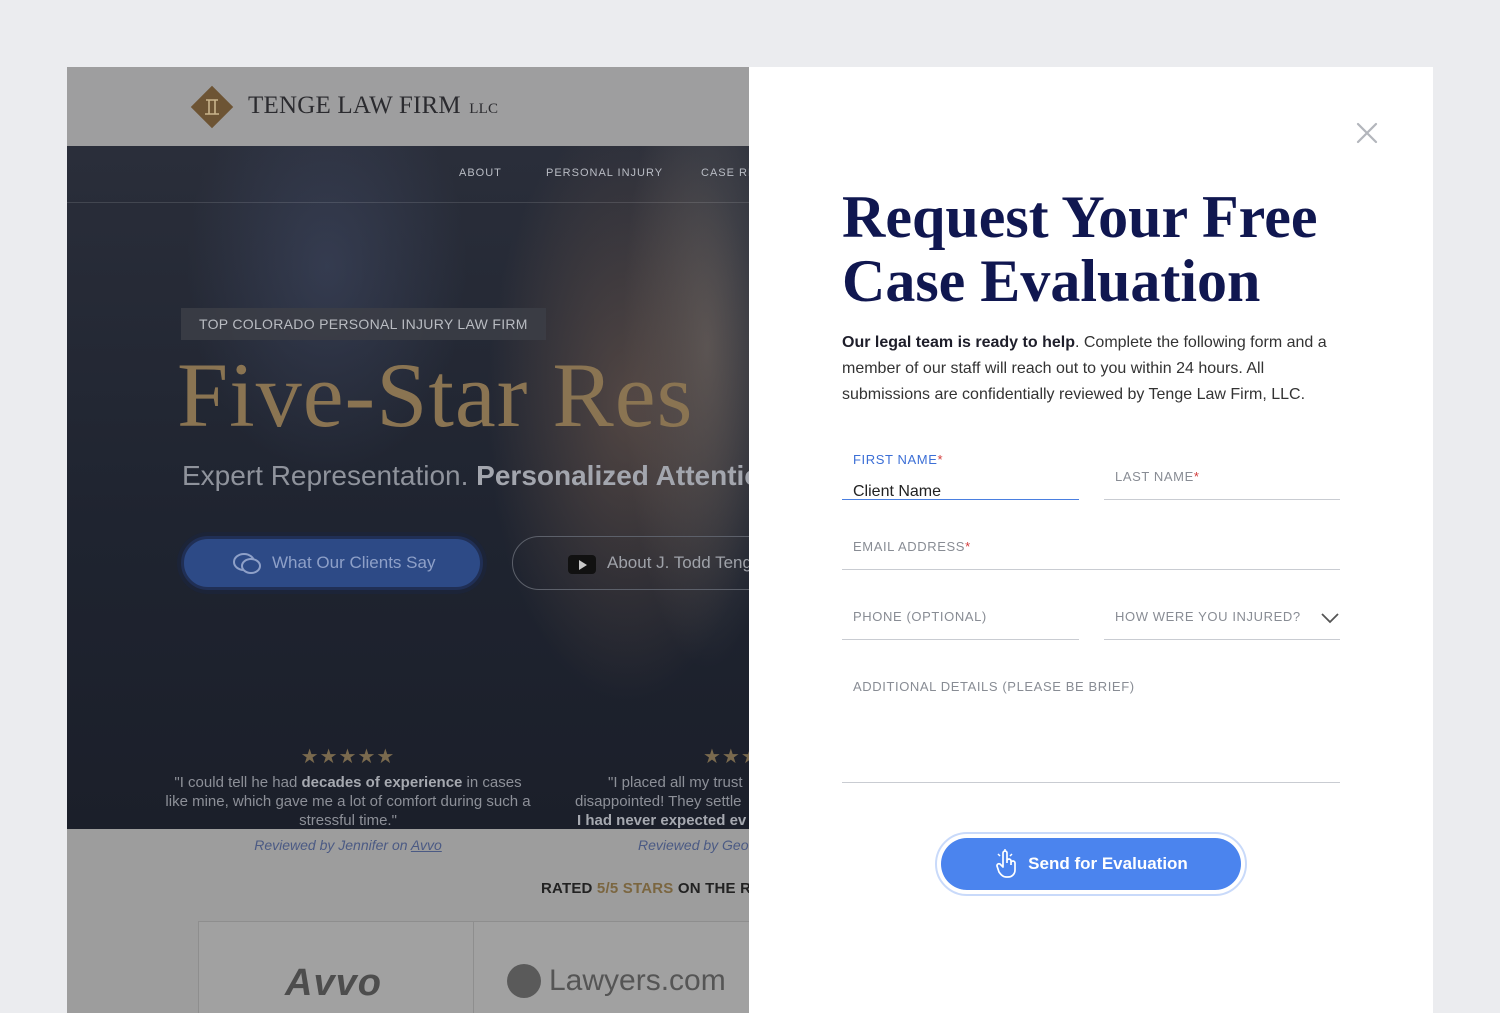  I want to click on hero-subtitle-bold: Personalized Attentio, so click(612, 475).